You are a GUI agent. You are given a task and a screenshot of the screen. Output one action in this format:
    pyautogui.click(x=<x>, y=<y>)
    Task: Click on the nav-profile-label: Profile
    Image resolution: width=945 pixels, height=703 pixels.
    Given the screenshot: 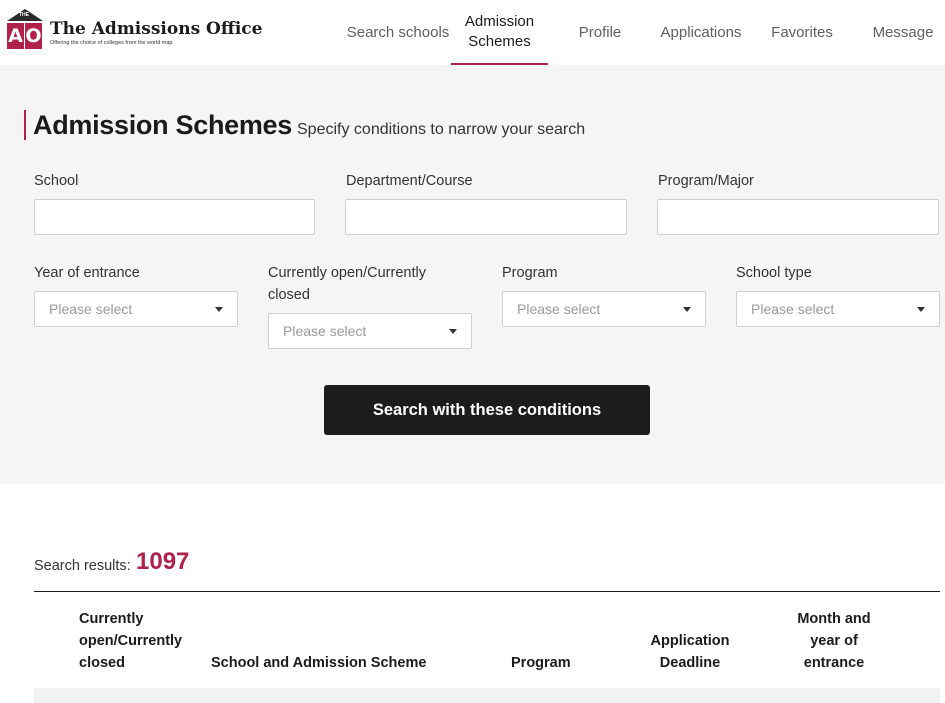 What is the action you would take?
    pyautogui.click(x=600, y=32)
    